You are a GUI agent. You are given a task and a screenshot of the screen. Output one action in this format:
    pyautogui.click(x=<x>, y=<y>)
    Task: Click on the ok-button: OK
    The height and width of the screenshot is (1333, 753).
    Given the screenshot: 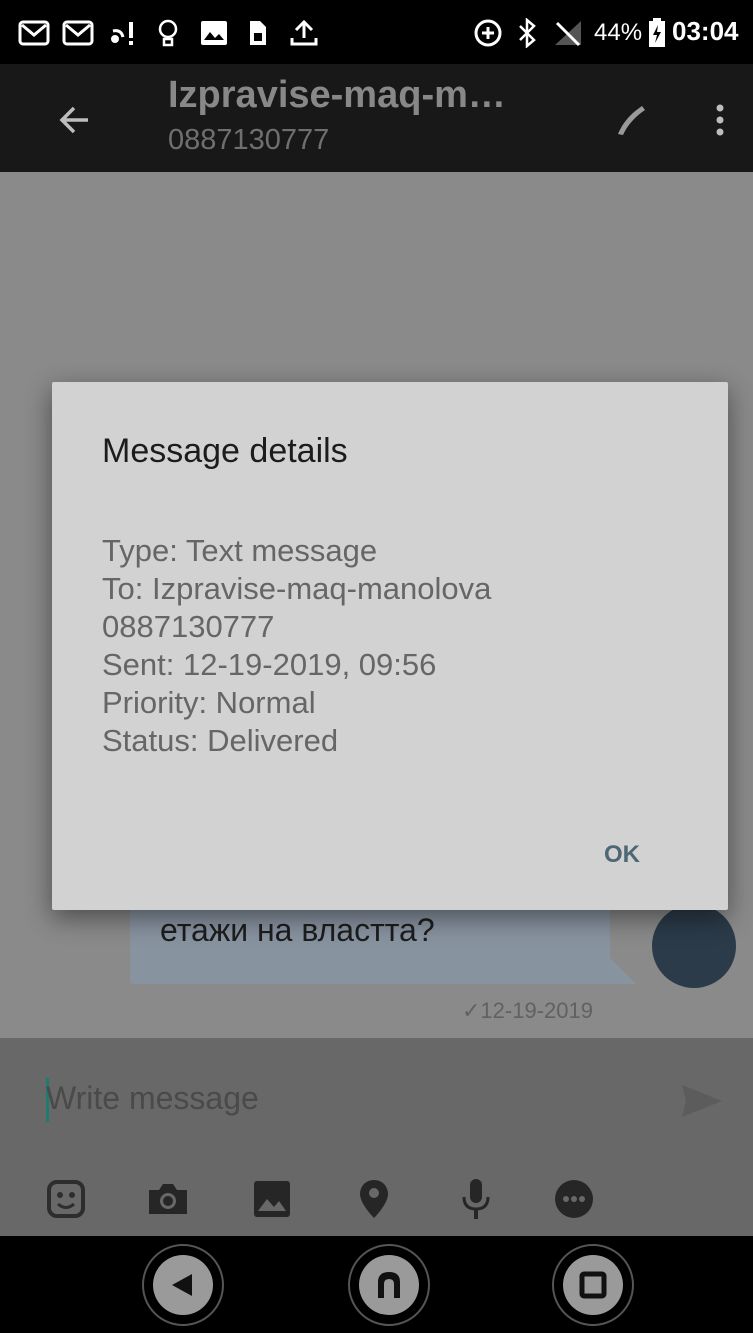 What is the action you would take?
    pyautogui.click(x=622, y=855)
    